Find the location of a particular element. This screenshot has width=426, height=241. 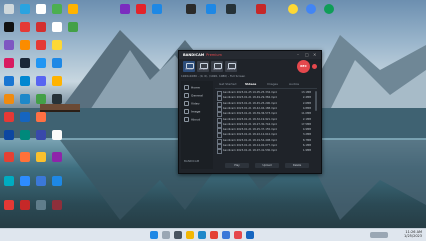

taskbar-store-icon is located at coordinates (226, 235).